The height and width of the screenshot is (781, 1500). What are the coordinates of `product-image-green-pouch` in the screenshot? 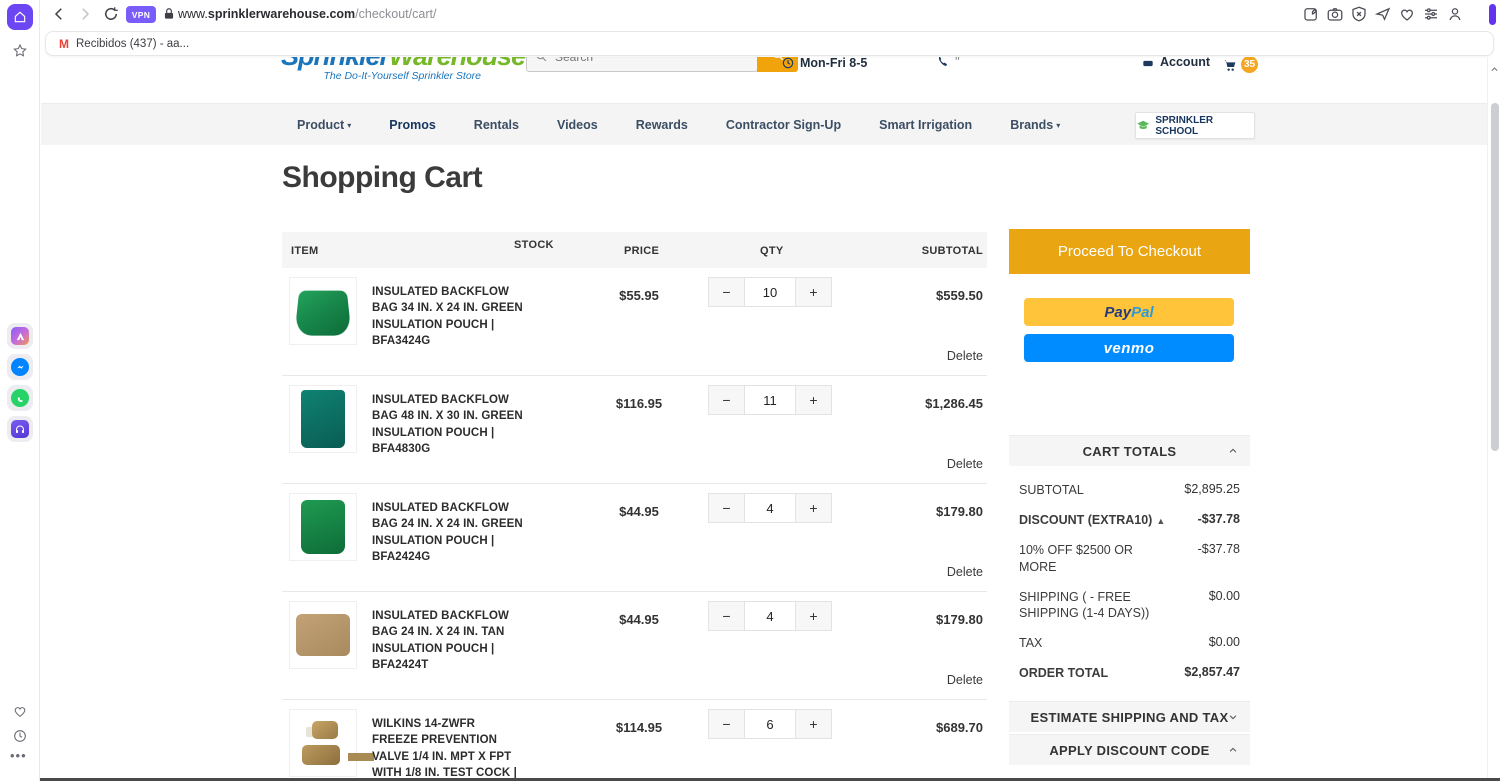 It's located at (323, 311).